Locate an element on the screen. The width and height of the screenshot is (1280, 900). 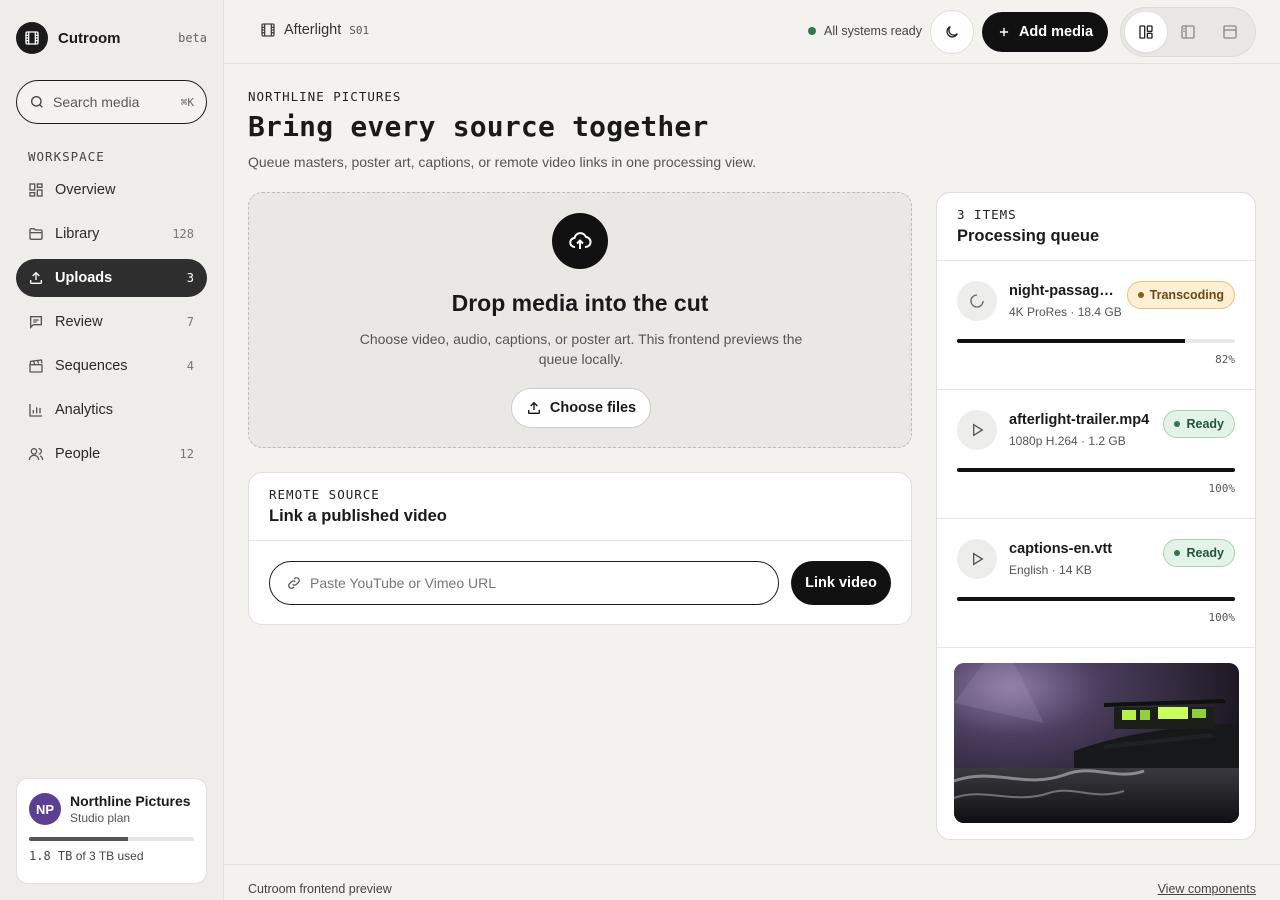
system-status: All systems ready is located at coordinates (865, 31).